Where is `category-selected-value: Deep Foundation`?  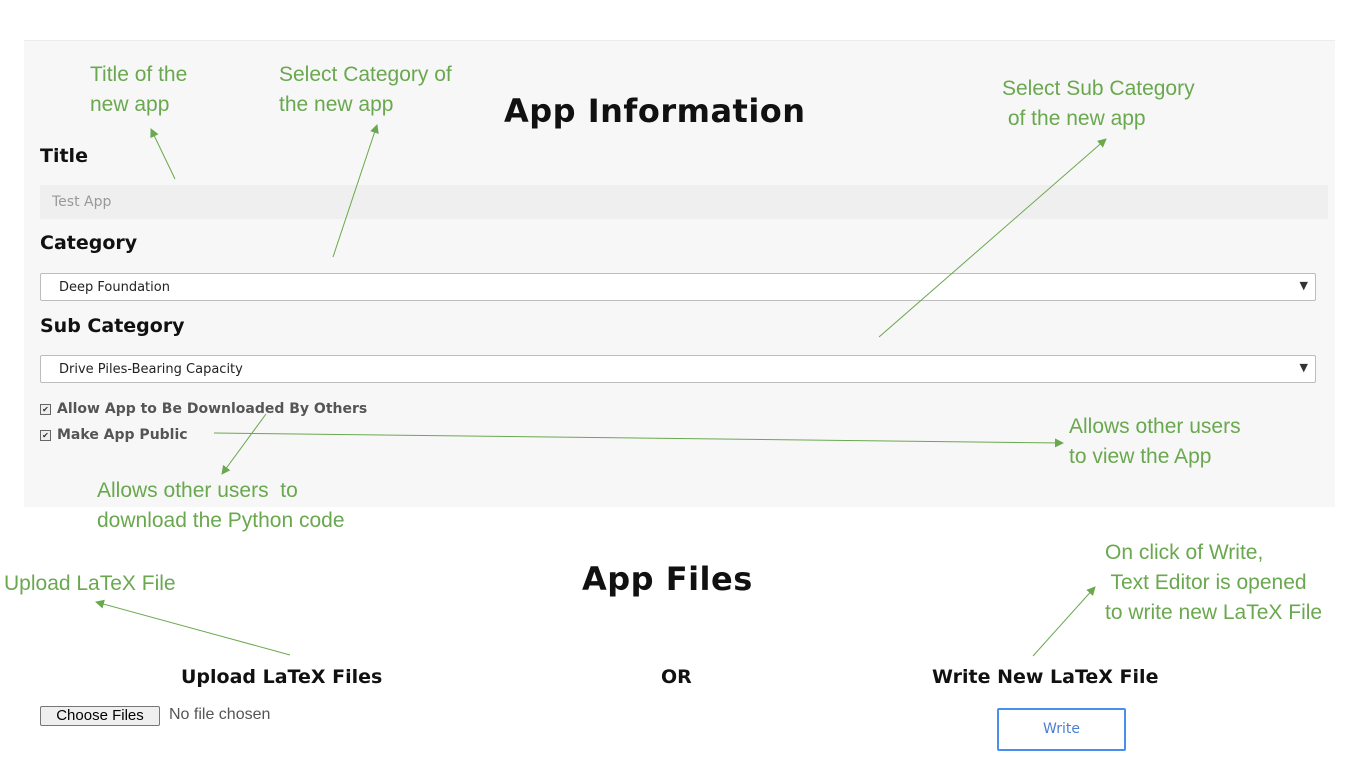 category-selected-value: Deep Foundation is located at coordinates (114, 287).